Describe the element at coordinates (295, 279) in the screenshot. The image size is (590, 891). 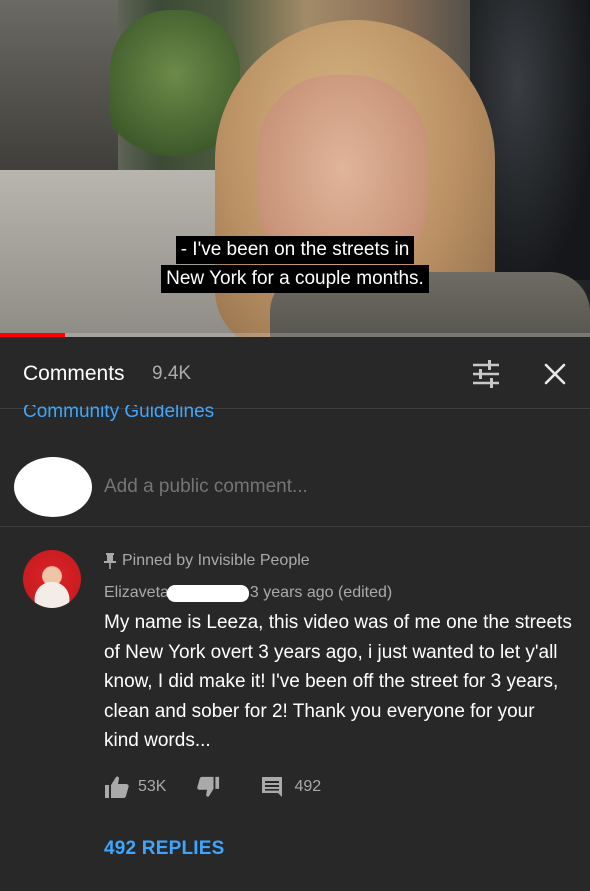
I see `caption-line-2: New York for a couple months.` at that location.